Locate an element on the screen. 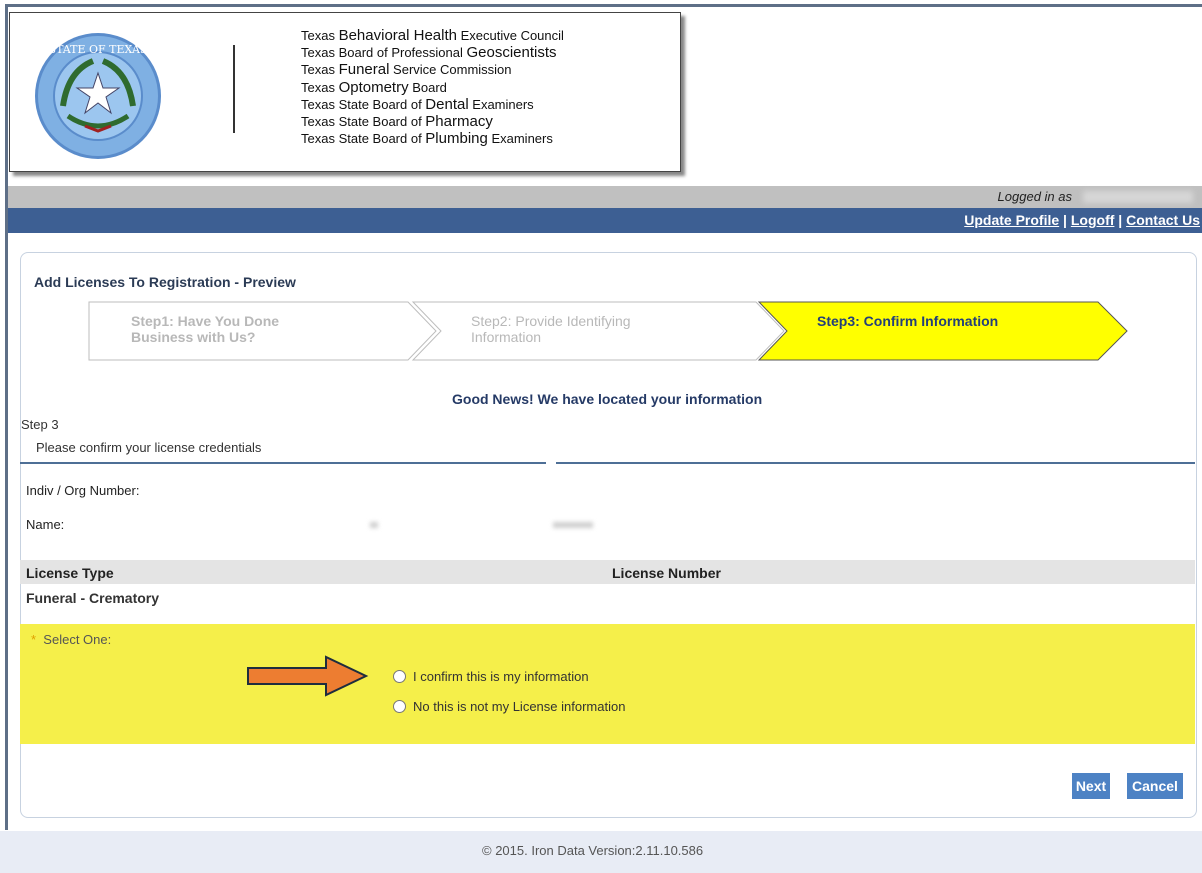 The height and width of the screenshot is (873, 1202). name-label: Name: is located at coordinates (45, 524).